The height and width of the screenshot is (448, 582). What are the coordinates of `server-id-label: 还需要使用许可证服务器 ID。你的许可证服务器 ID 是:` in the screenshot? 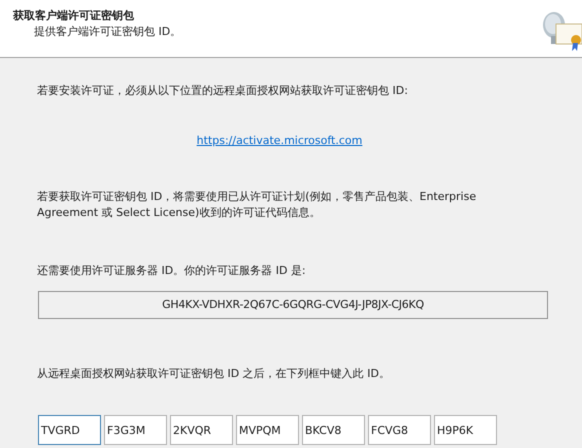 It's located at (172, 271).